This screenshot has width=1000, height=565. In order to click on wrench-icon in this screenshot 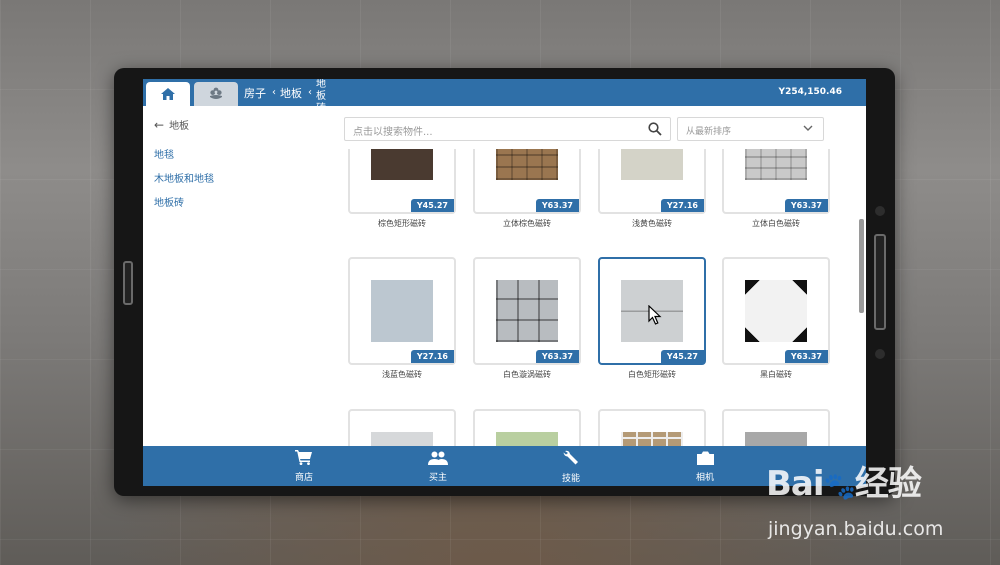, I will do `click(570, 457)`.